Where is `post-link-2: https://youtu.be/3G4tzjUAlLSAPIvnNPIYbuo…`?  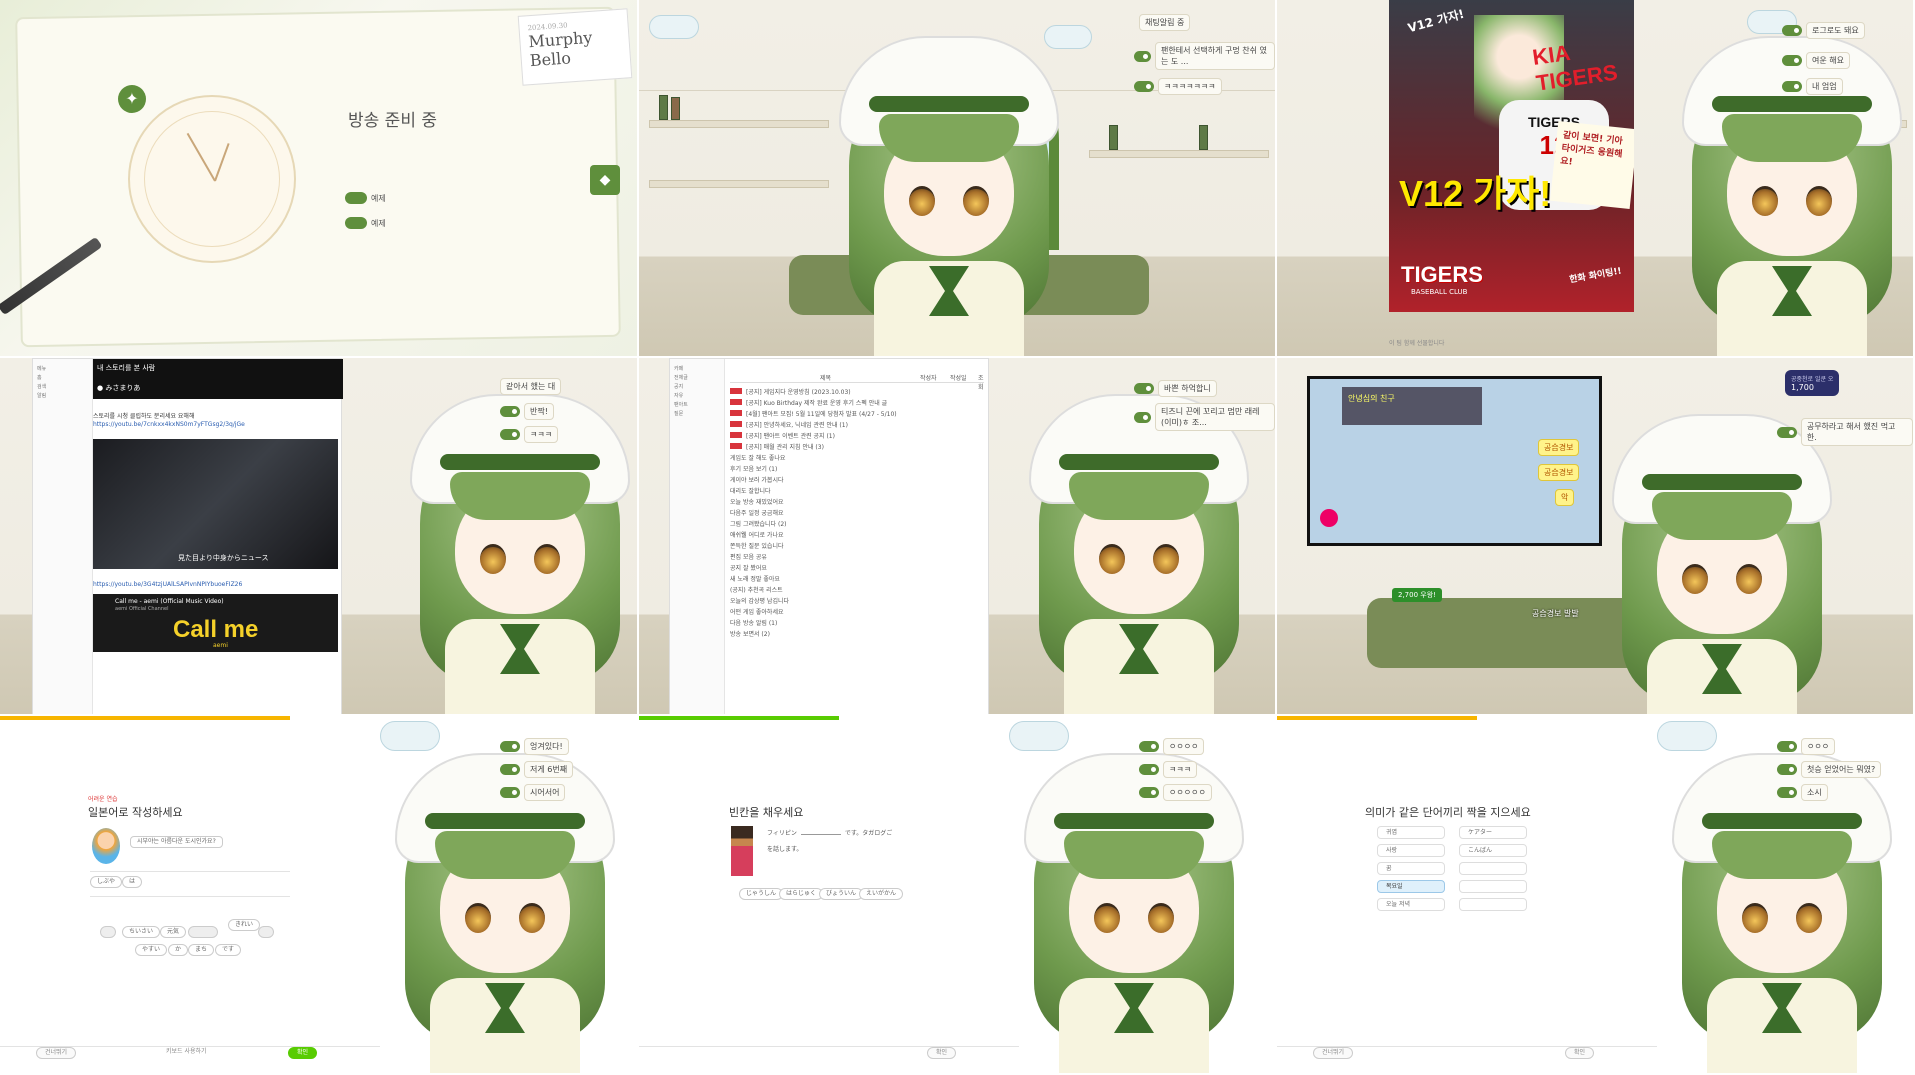 post-link-2: https://youtu.be/3G4tzjUAlLSAPIvnNPIYbuo… is located at coordinates (167, 584).